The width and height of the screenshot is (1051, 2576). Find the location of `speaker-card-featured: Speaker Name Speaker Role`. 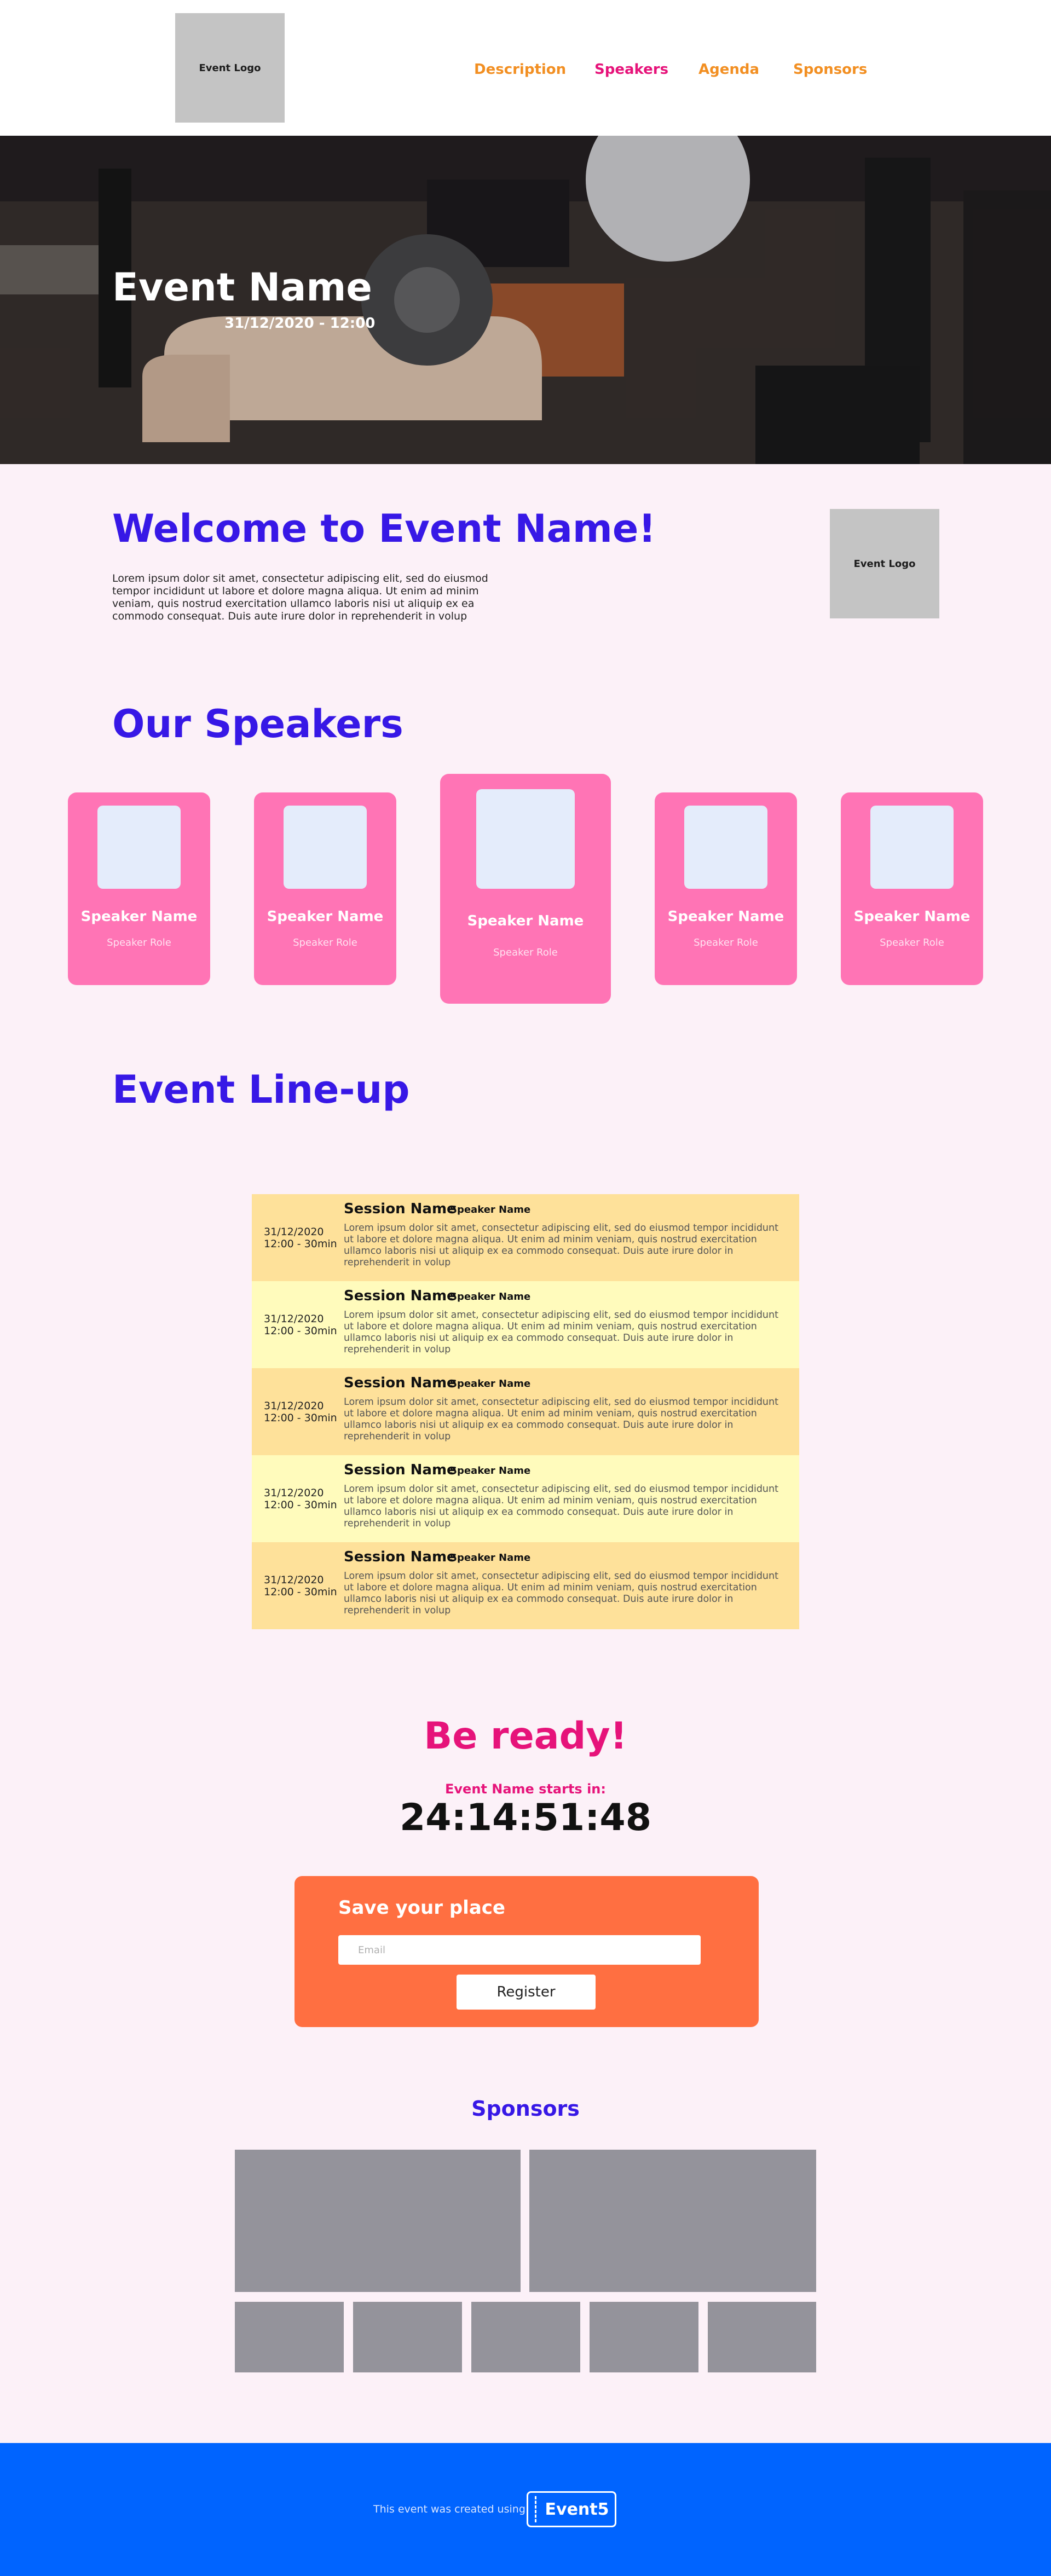

speaker-card-featured: Speaker Name Speaker Role is located at coordinates (525, 889).